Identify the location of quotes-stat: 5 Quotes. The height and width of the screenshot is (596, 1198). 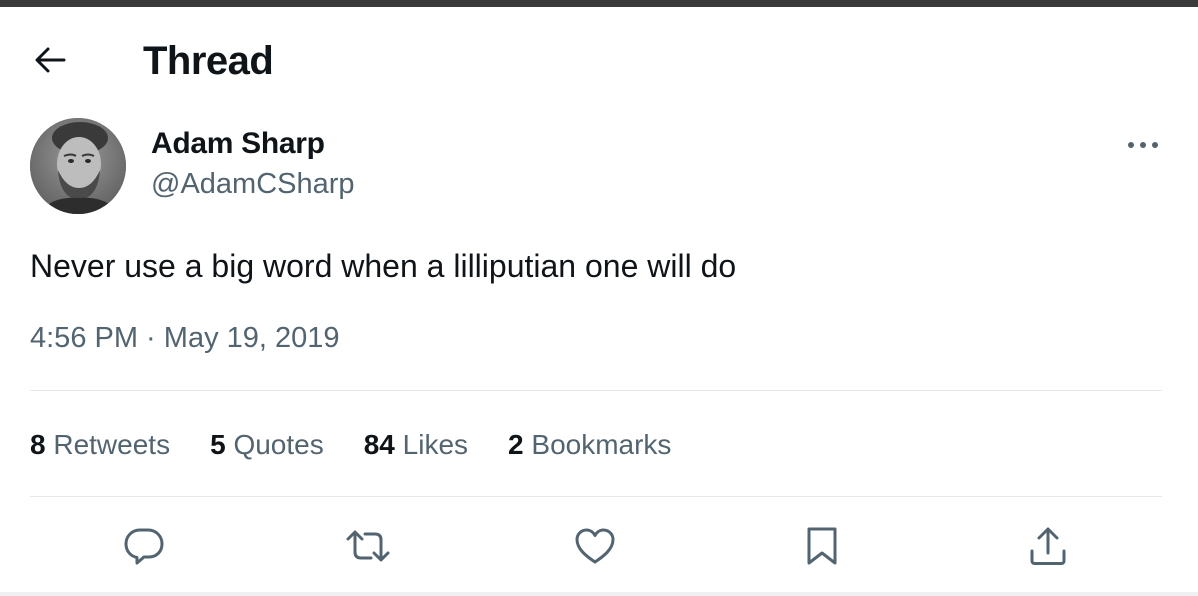
(267, 445).